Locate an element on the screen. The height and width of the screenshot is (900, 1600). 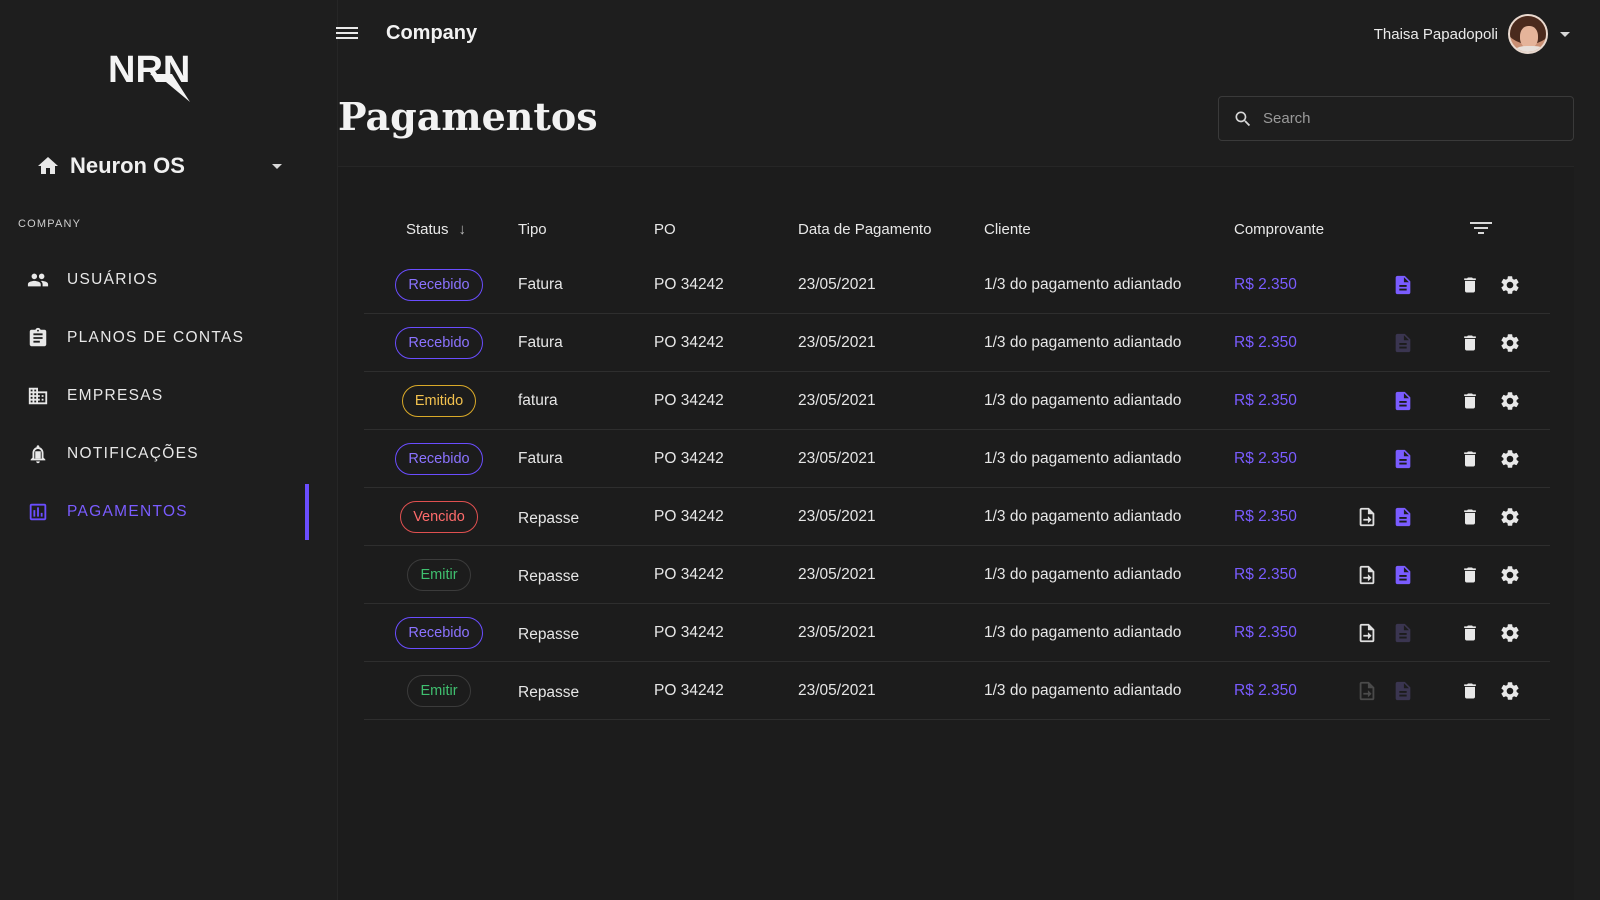
column-header-comprovante: Comprovante is located at coordinates (1279, 229).